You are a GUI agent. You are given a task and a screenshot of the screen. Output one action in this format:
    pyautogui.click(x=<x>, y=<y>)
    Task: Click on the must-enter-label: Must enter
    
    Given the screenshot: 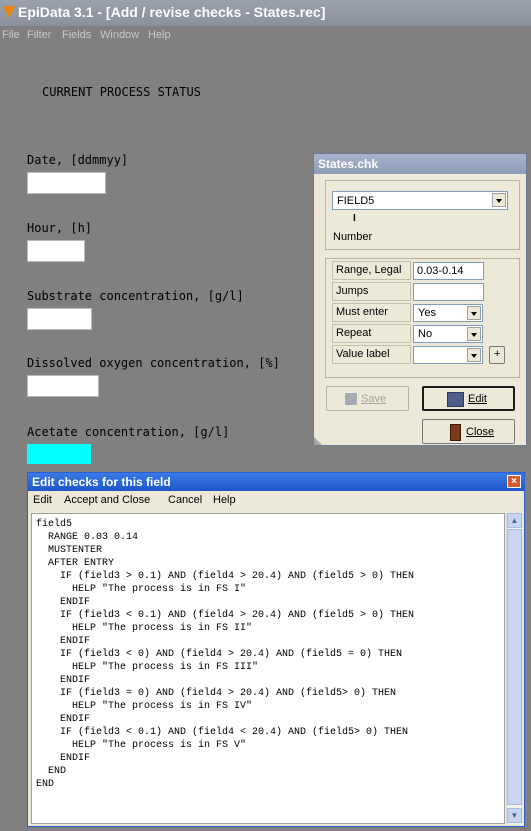 What is the action you would take?
    pyautogui.click(x=362, y=312)
    